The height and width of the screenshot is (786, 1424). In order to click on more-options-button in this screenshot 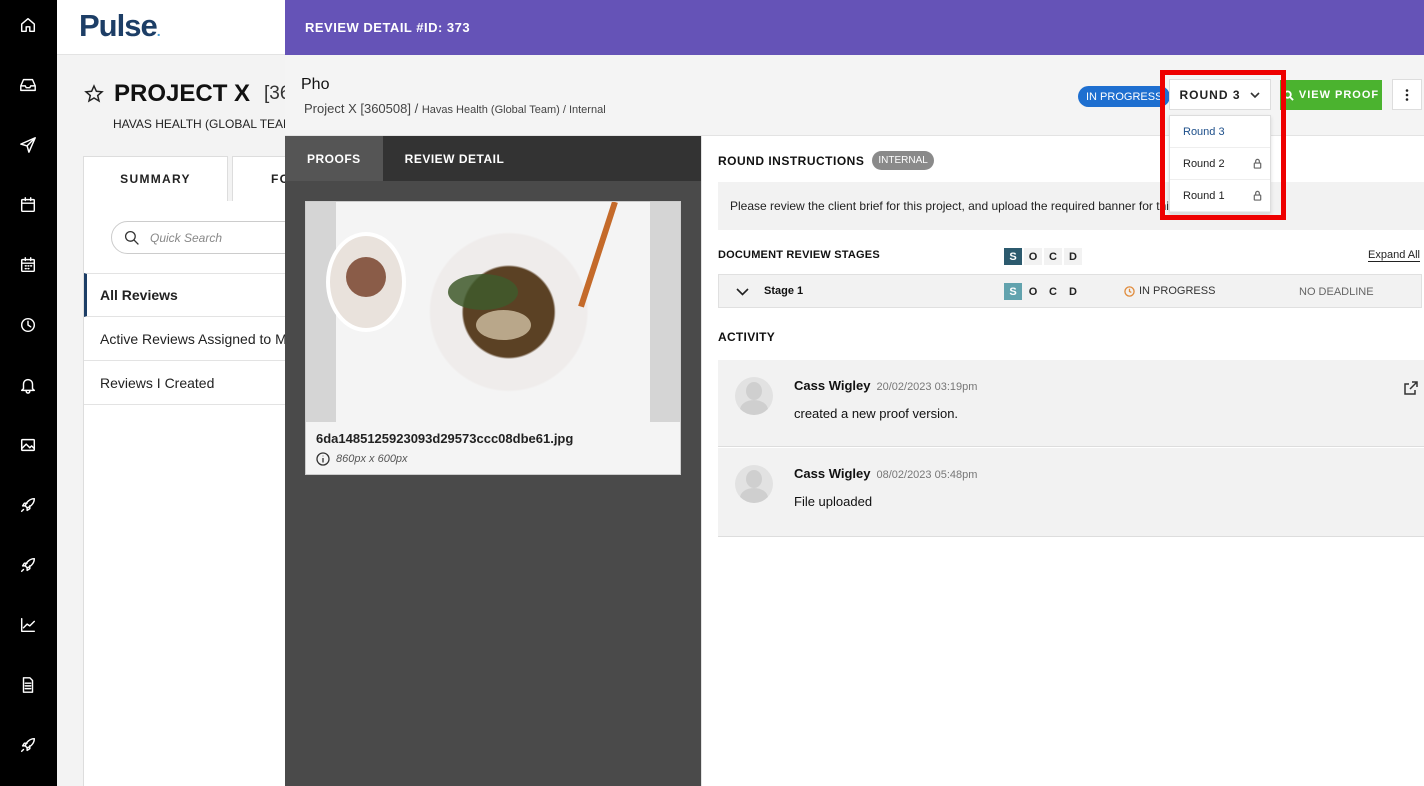, I will do `click(1407, 94)`.